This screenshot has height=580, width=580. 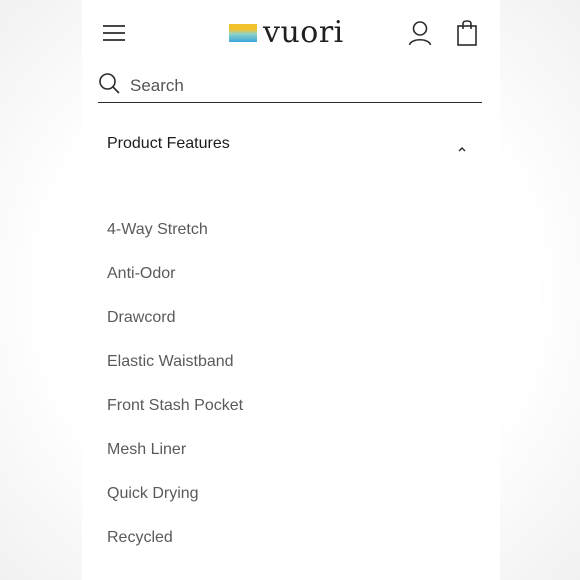 I want to click on feature-item-elastic-waistband: Elastic Waistband, so click(x=175, y=372).